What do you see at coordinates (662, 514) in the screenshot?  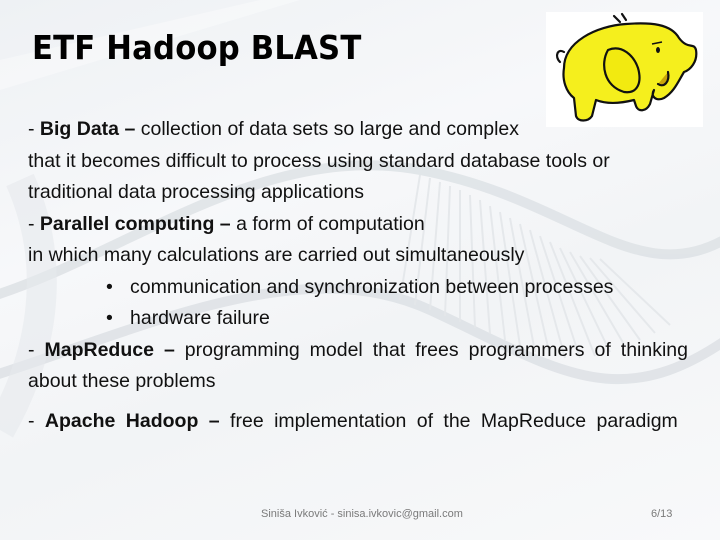 I see `page-number: 6/13` at bounding box center [662, 514].